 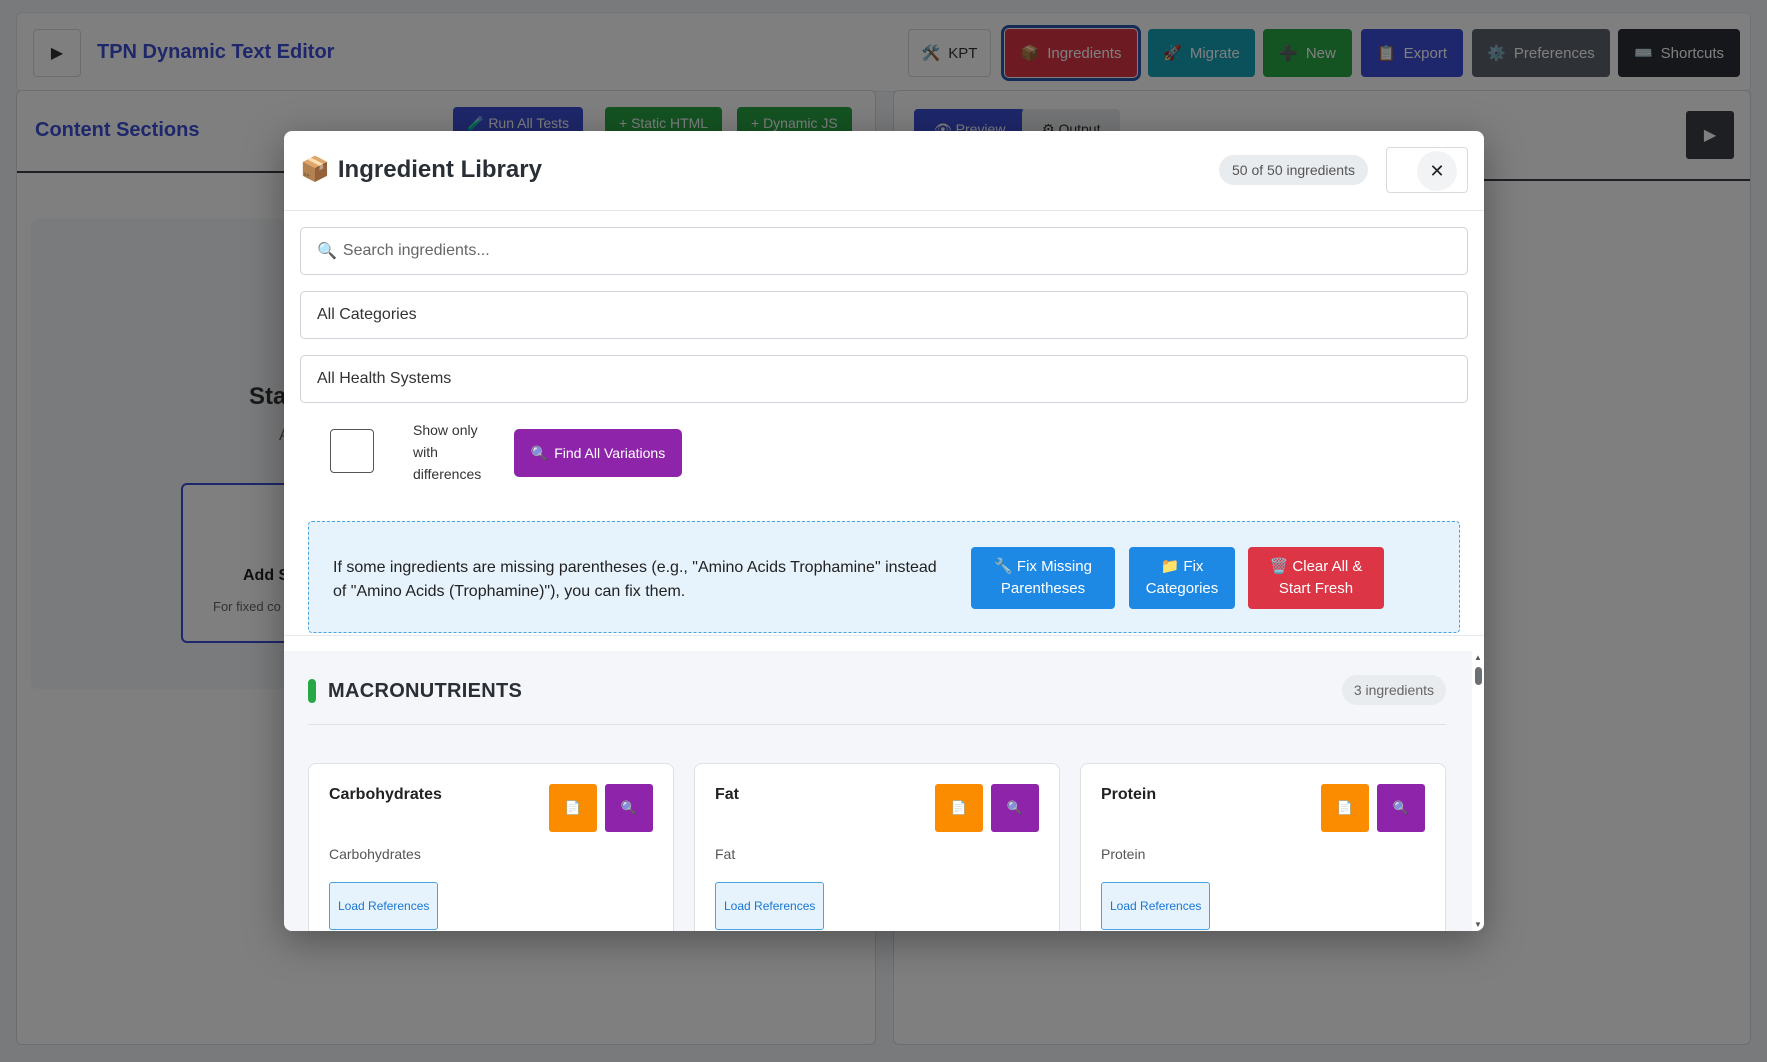 I want to click on health-system-select: All Health Systems, so click(x=884, y=379).